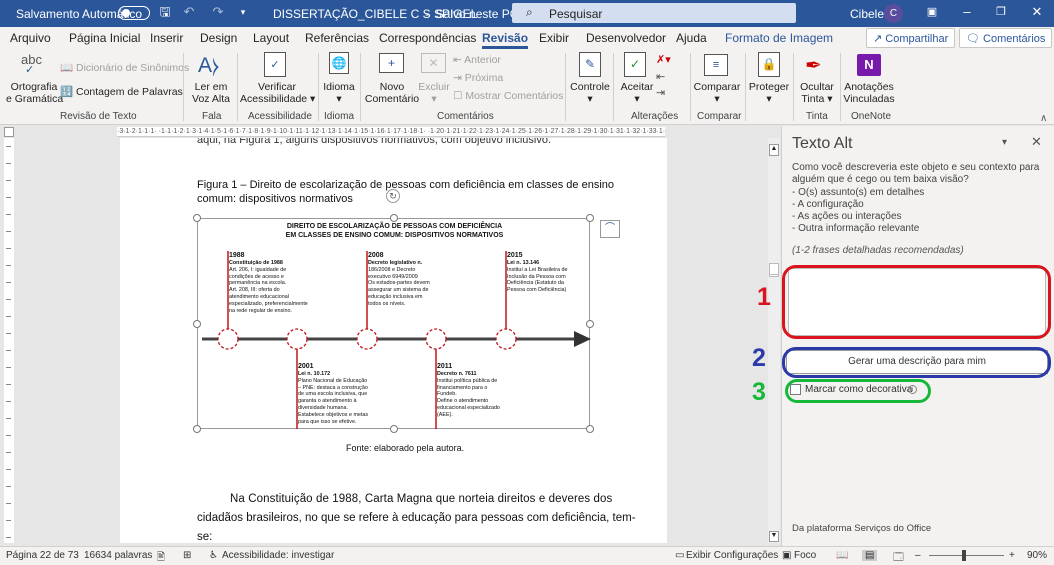 This screenshot has height=565, width=1054. Describe the element at coordinates (554, 38) in the screenshot. I see `tab-exibir: Exibir` at that location.